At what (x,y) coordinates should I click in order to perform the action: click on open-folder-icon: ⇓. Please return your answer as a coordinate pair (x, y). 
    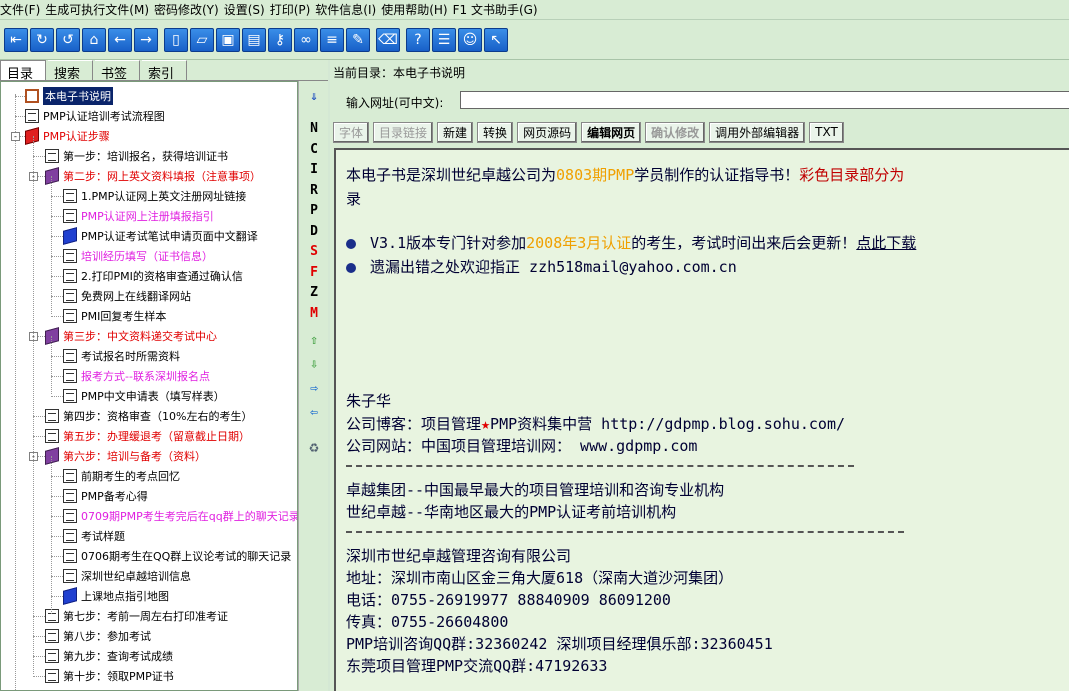
    Looking at the image, I should click on (314, 96).